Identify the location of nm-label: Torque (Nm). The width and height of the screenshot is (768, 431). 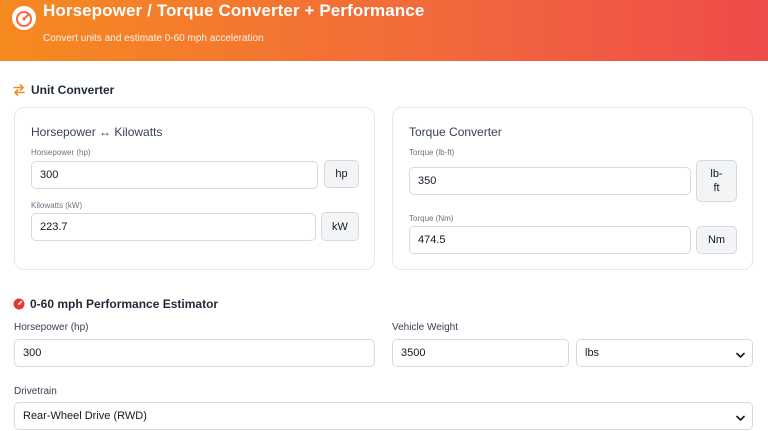
(431, 218).